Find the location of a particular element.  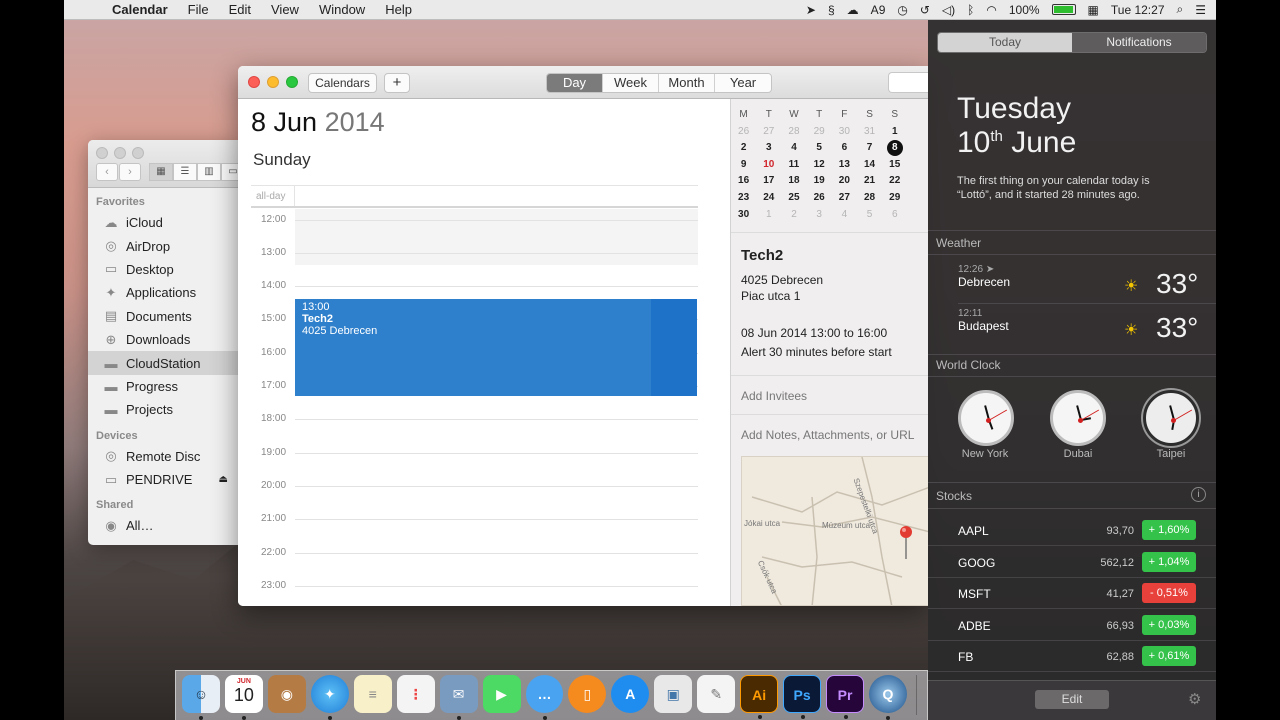

sidebar-item-desktop: ▭ Desktop is located at coordinates (163, 269).